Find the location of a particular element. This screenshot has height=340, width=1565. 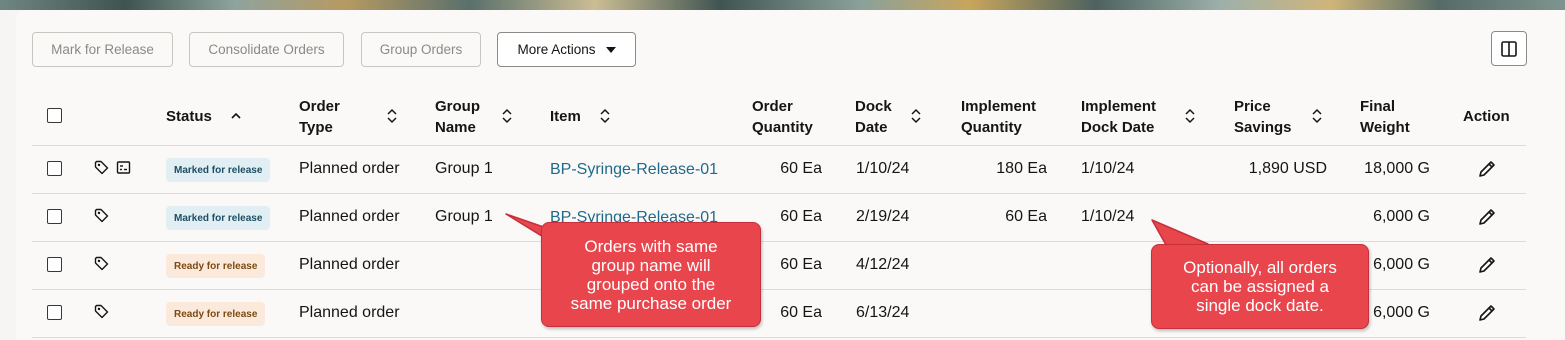

header-line: Name is located at coordinates (455, 127).